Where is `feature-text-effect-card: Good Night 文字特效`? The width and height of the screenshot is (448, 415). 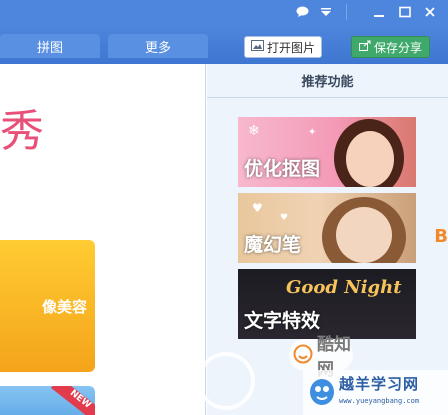 feature-text-effect-card: Good Night 文字特效 is located at coordinates (327, 304).